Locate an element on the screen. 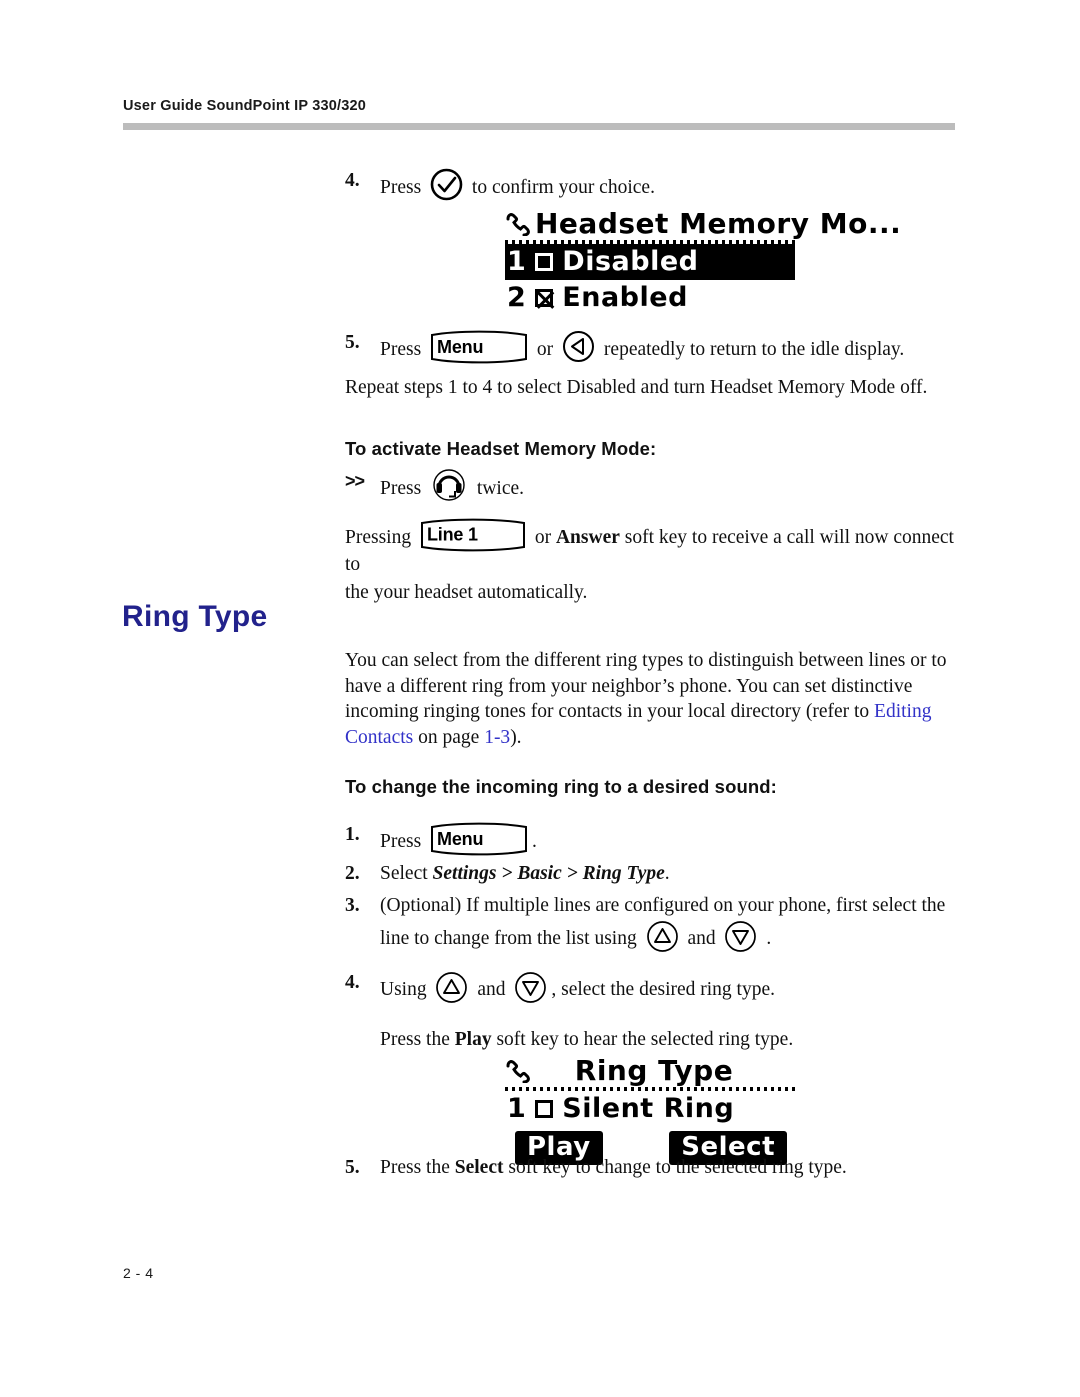 Image resolution: width=1080 pixels, height=1397 pixels. checkmark-in-circle-icon is located at coordinates (446, 188).